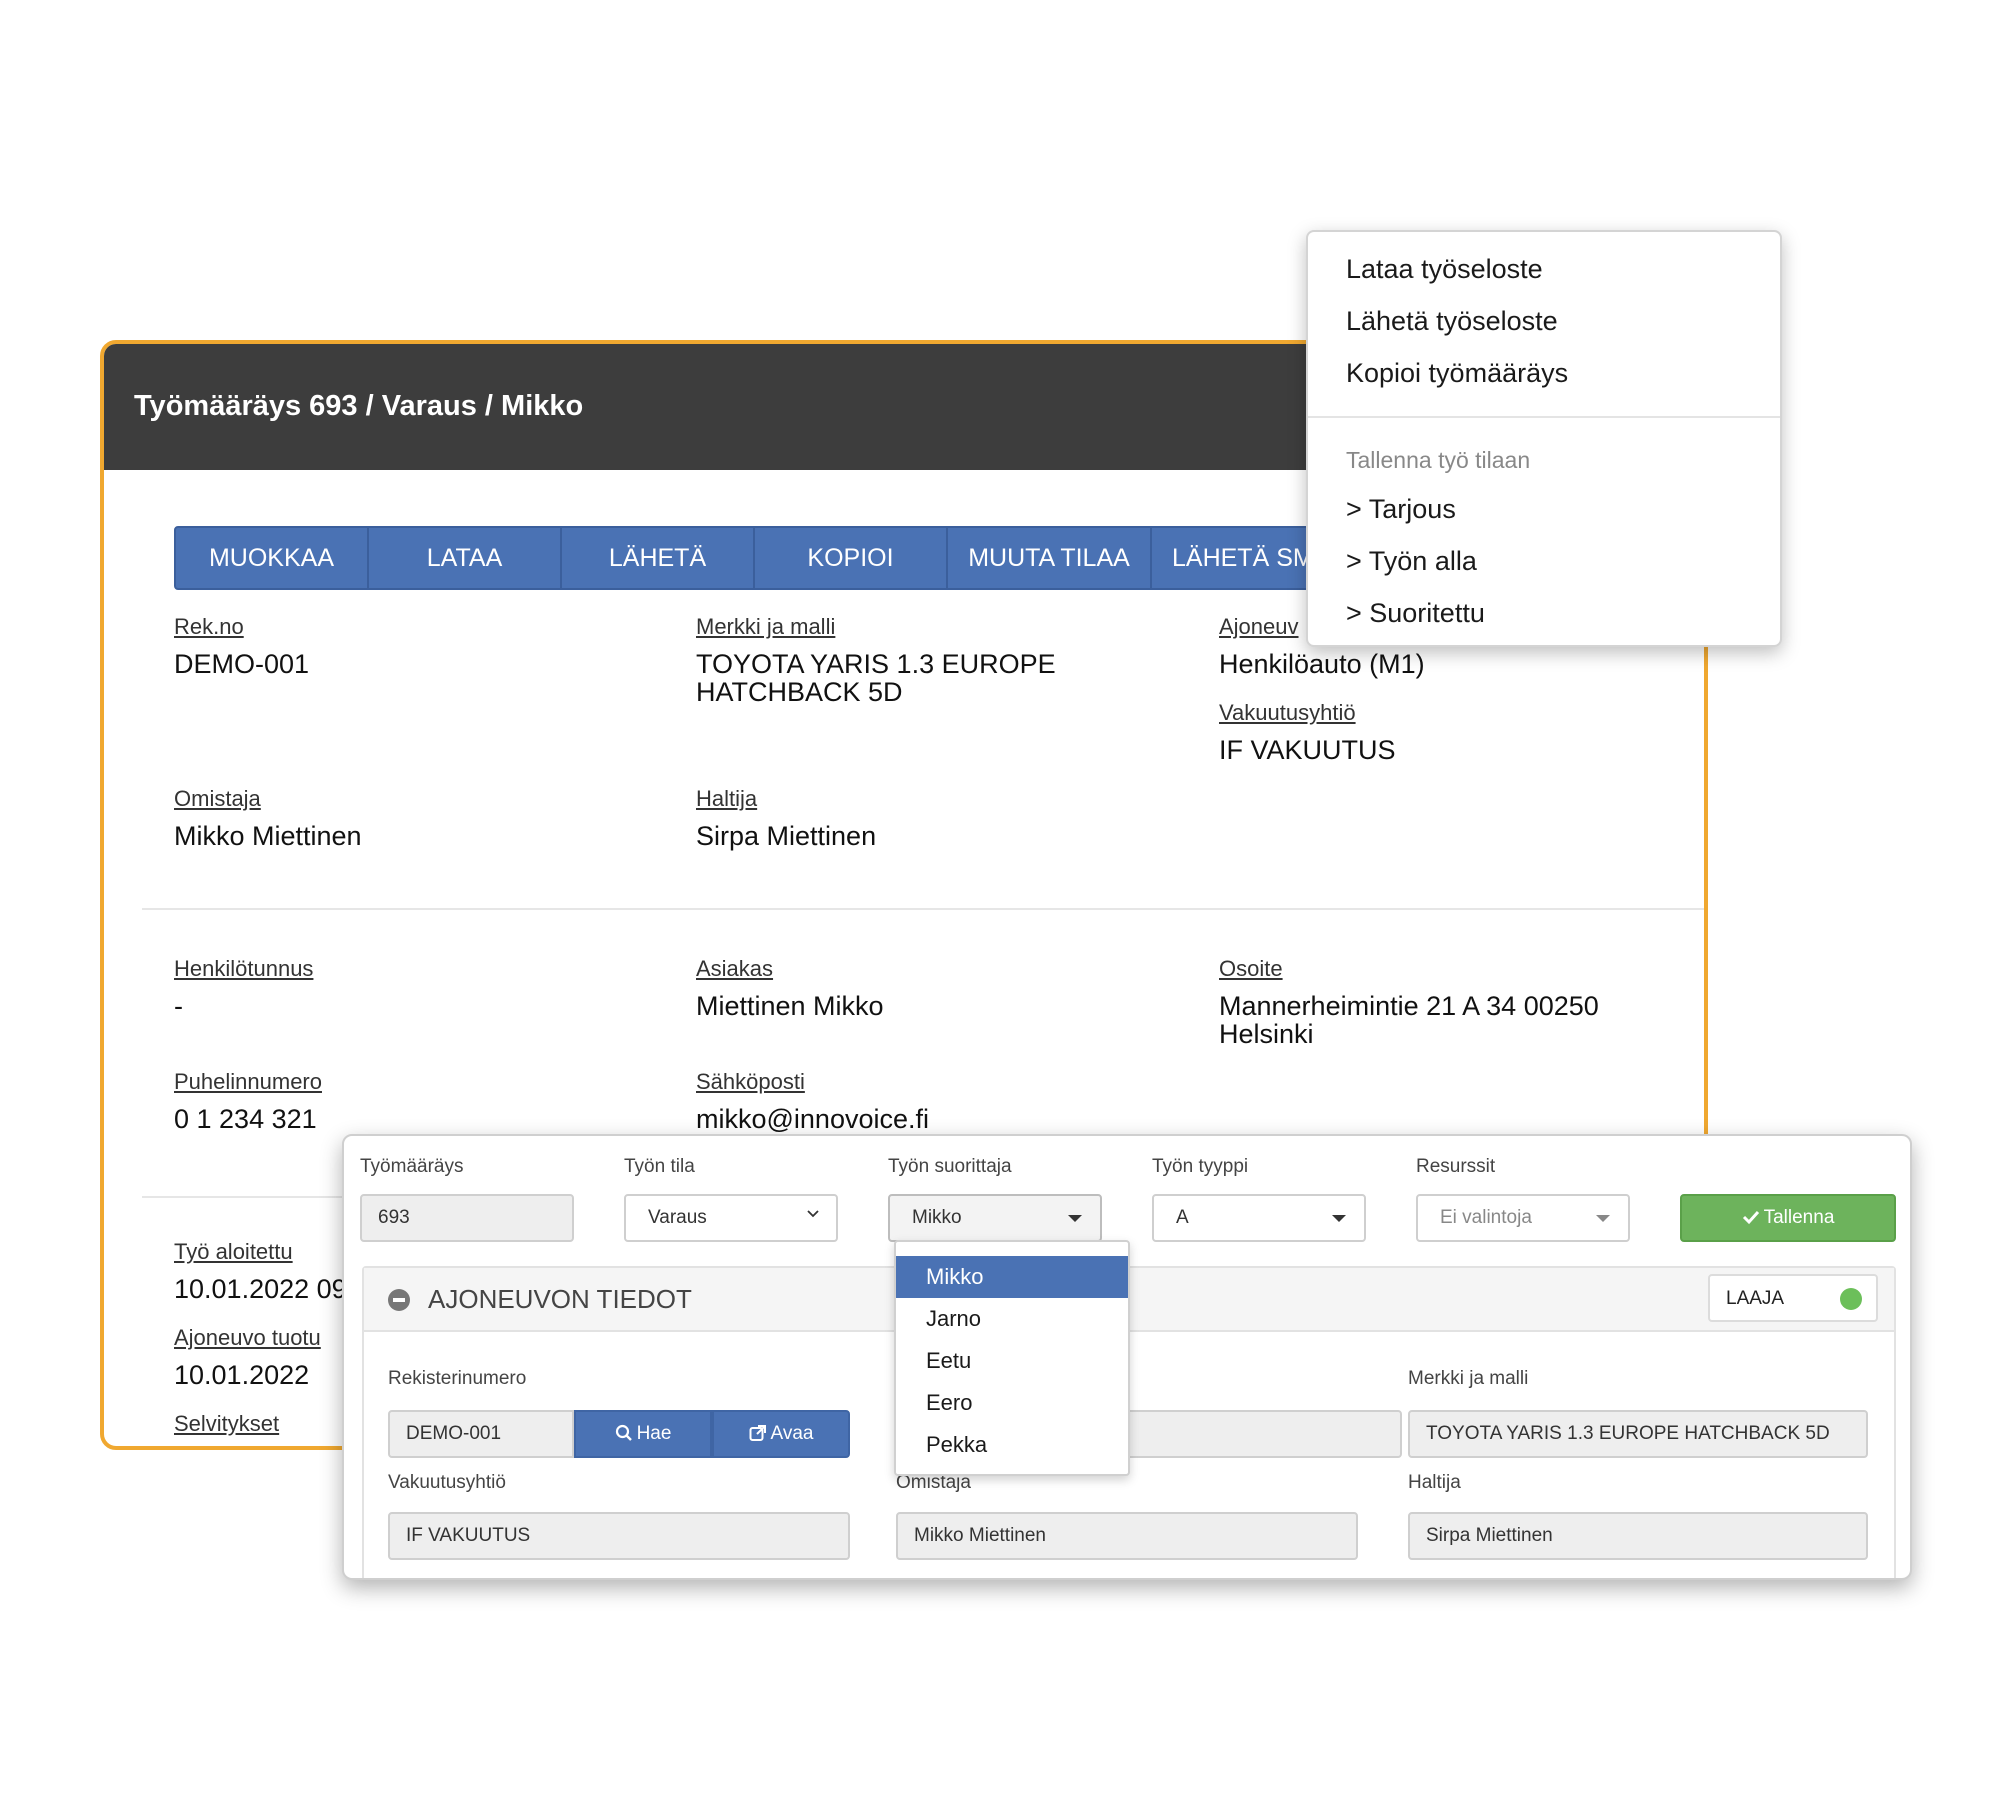 This screenshot has height=1800, width=2000. Describe the element at coordinates (623, 1432) in the screenshot. I see `search-icon` at that location.